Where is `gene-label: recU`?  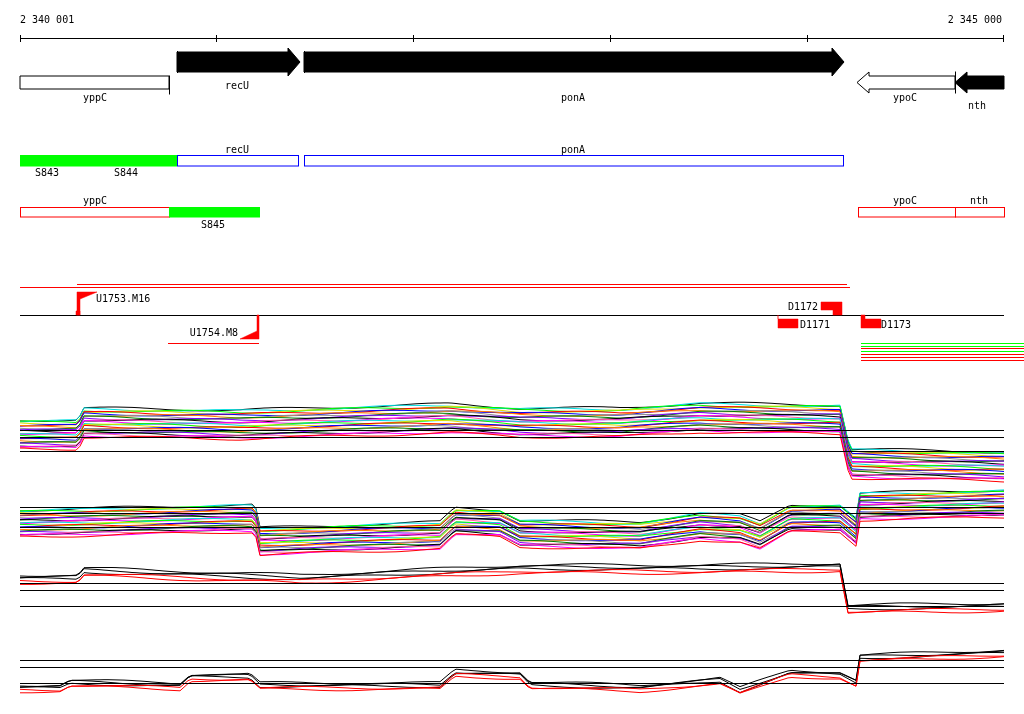 gene-label: recU is located at coordinates (237, 85).